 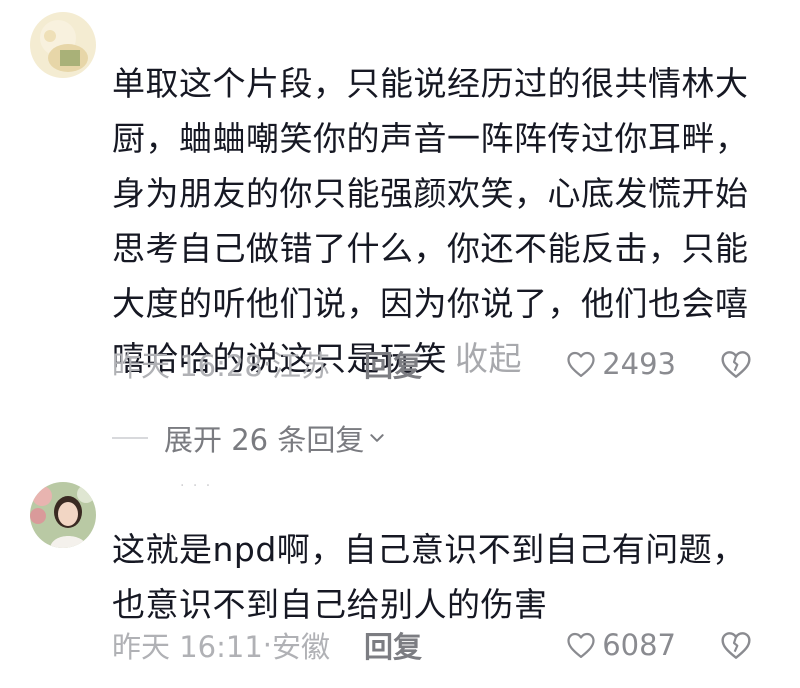 What do you see at coordinates (393, 645) in the screenshot?
I see `comment-2-reply-button: 回复` at bounding box center [393, 645].